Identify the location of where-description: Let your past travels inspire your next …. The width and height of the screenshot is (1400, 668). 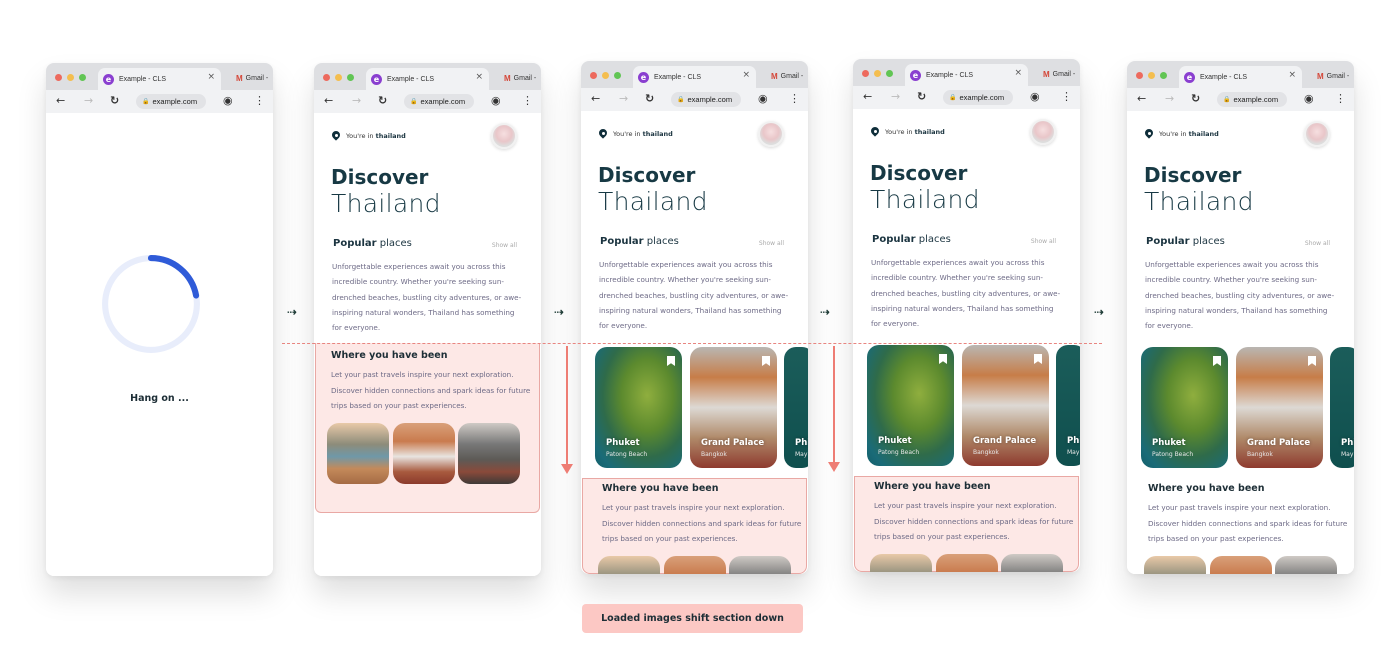
(1248, 523).